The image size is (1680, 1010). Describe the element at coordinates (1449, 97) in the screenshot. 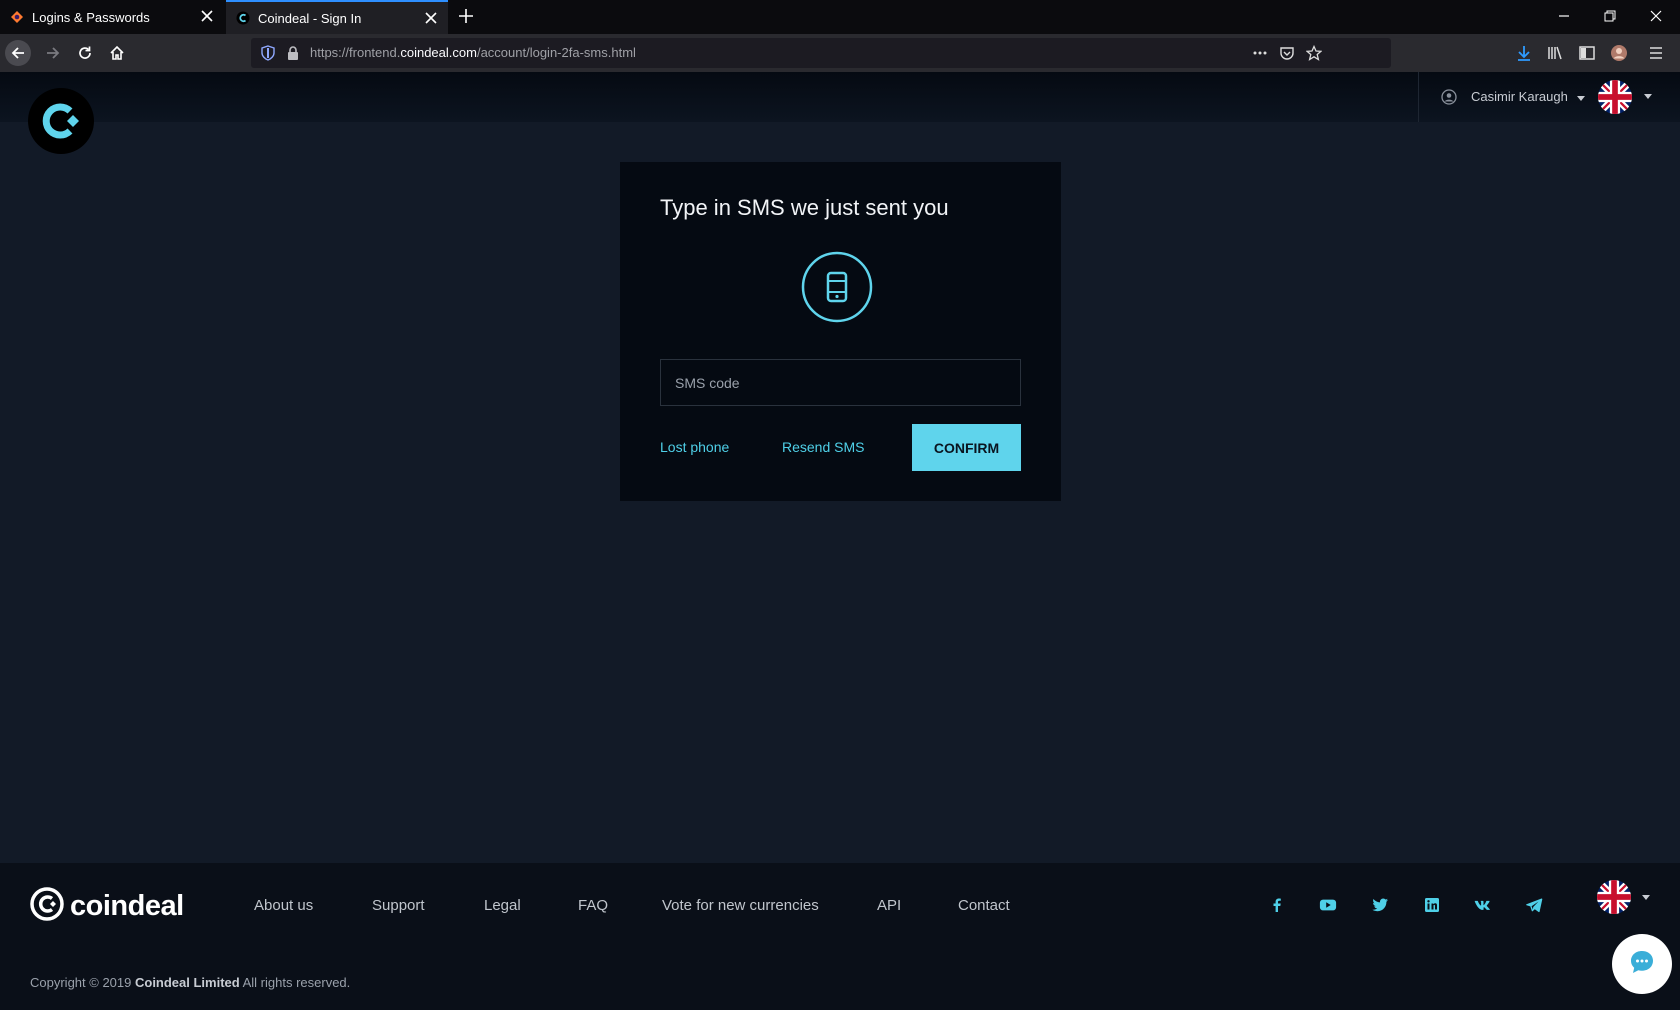

I see `user-circle-icon` at that location.